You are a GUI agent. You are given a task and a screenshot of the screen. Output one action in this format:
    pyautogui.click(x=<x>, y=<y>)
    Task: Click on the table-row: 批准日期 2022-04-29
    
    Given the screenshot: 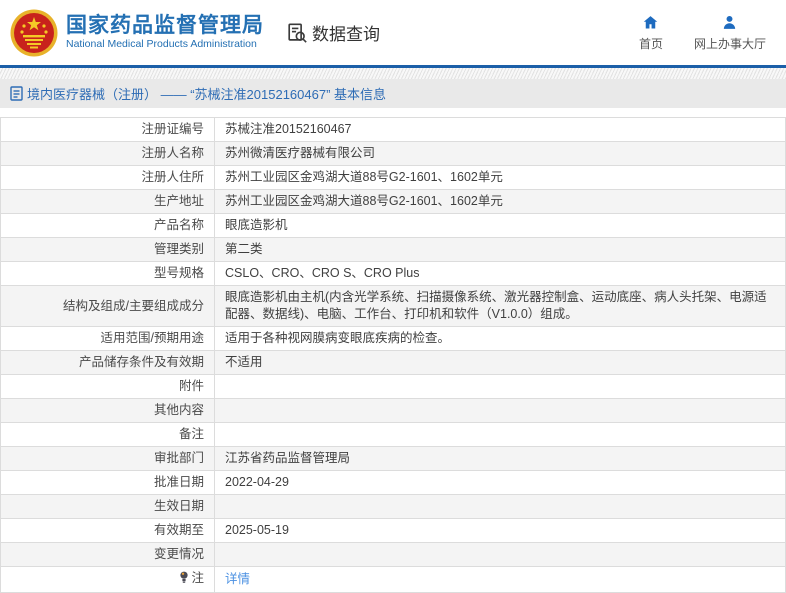 What is the action you would take?
    pyautogui.click(x=393, y=482)
    